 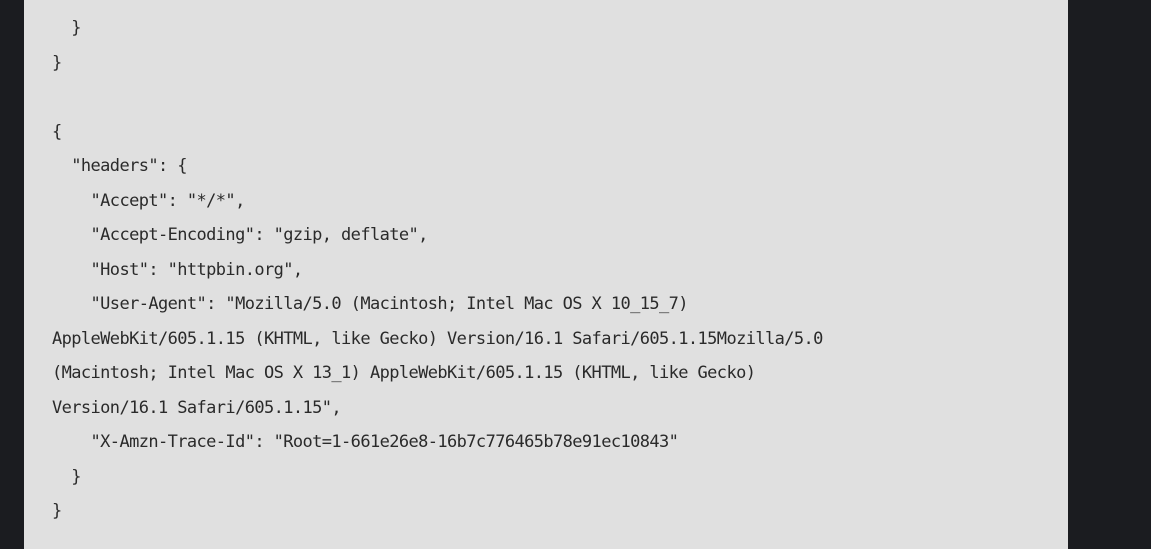 I want to click on code-line: "Accept": "*/*",, so click(x=149, y=200).